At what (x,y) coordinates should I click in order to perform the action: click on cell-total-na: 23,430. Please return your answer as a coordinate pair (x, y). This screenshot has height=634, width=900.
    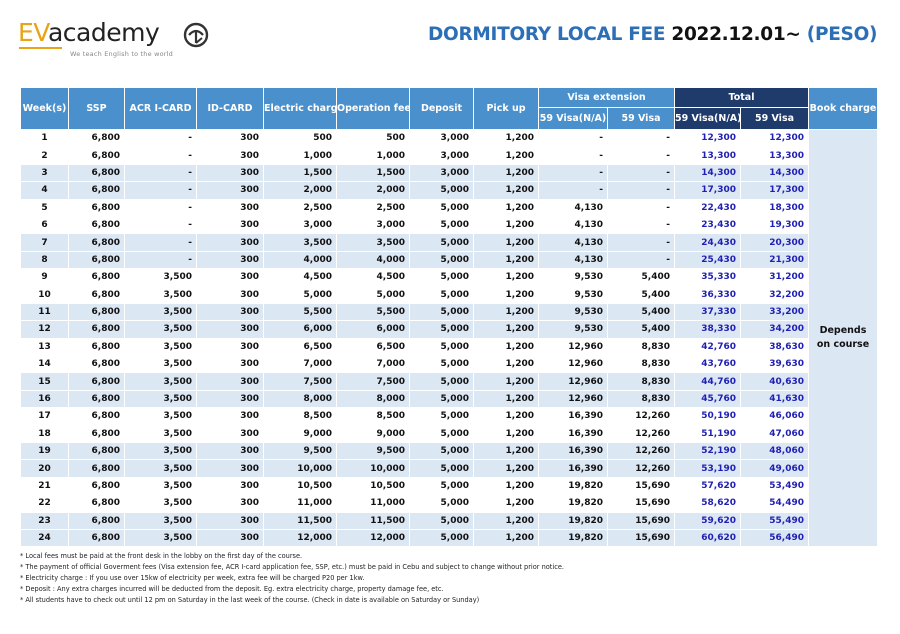
    Looking at the image, I should click on (707, 225).